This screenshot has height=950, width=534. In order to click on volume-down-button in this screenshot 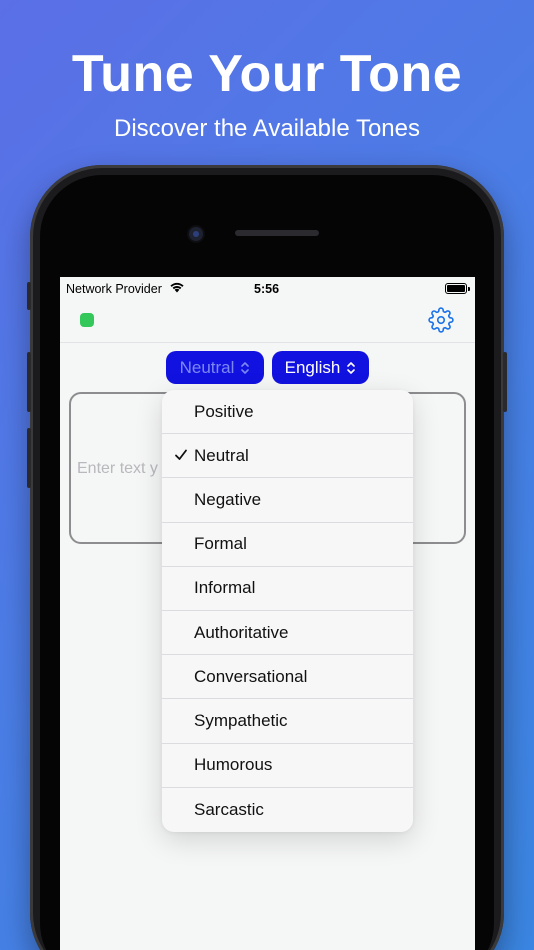, I will do `click(29, 458)`.